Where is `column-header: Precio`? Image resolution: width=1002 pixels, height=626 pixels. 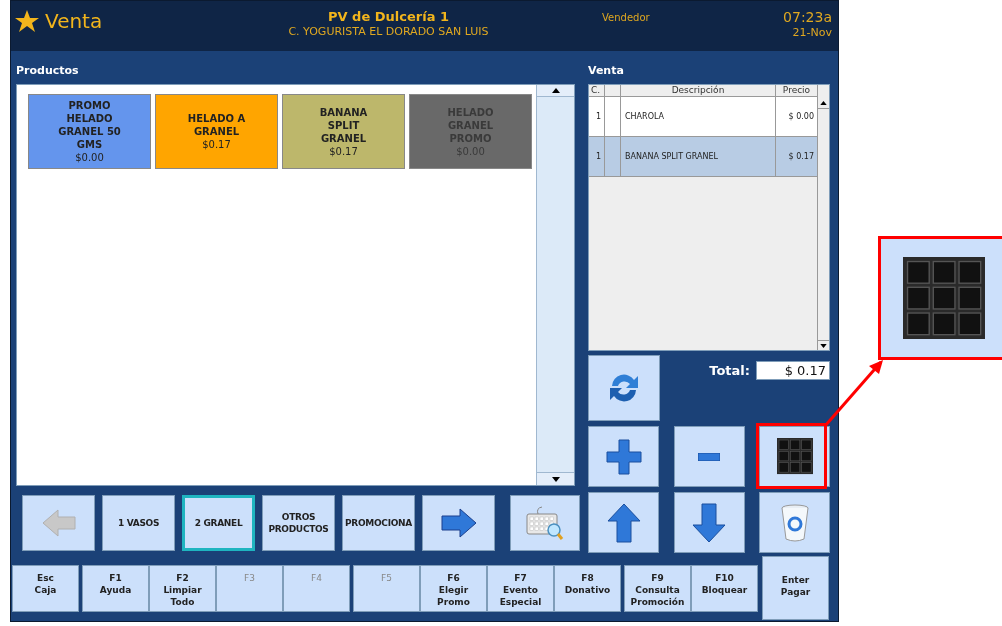
column-header: Precio is located at coordinates (796, 90).